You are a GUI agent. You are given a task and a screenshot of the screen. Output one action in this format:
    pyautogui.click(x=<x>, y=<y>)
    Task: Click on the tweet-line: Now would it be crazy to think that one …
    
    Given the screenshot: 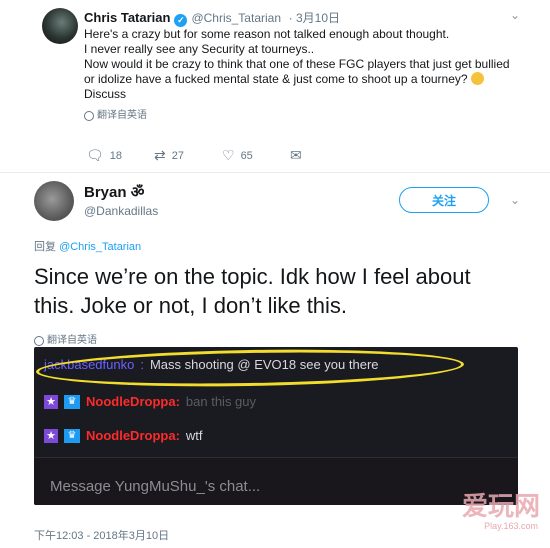 What is the action you would take?
    pyautogui.click(x=297, y=64)
    